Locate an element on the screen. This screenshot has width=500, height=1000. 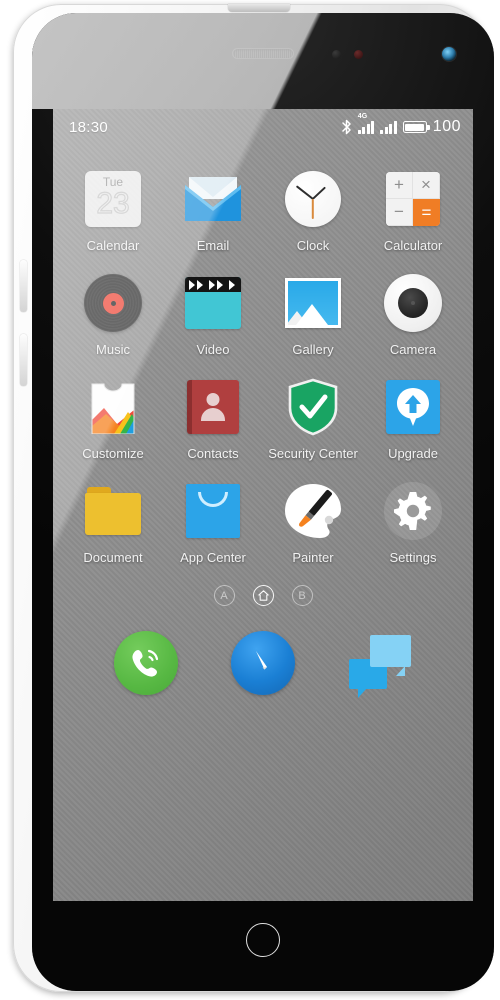
bluetooth-icon is located at coordinates (346, 127).